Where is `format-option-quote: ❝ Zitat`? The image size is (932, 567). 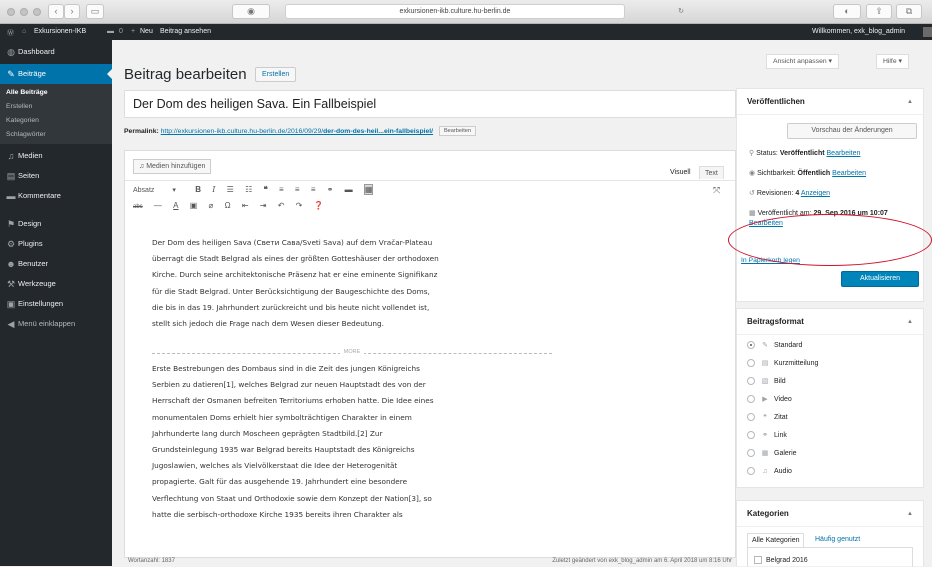 format-option-quote: ❝ Zitat is located at coordinates (767, 417).